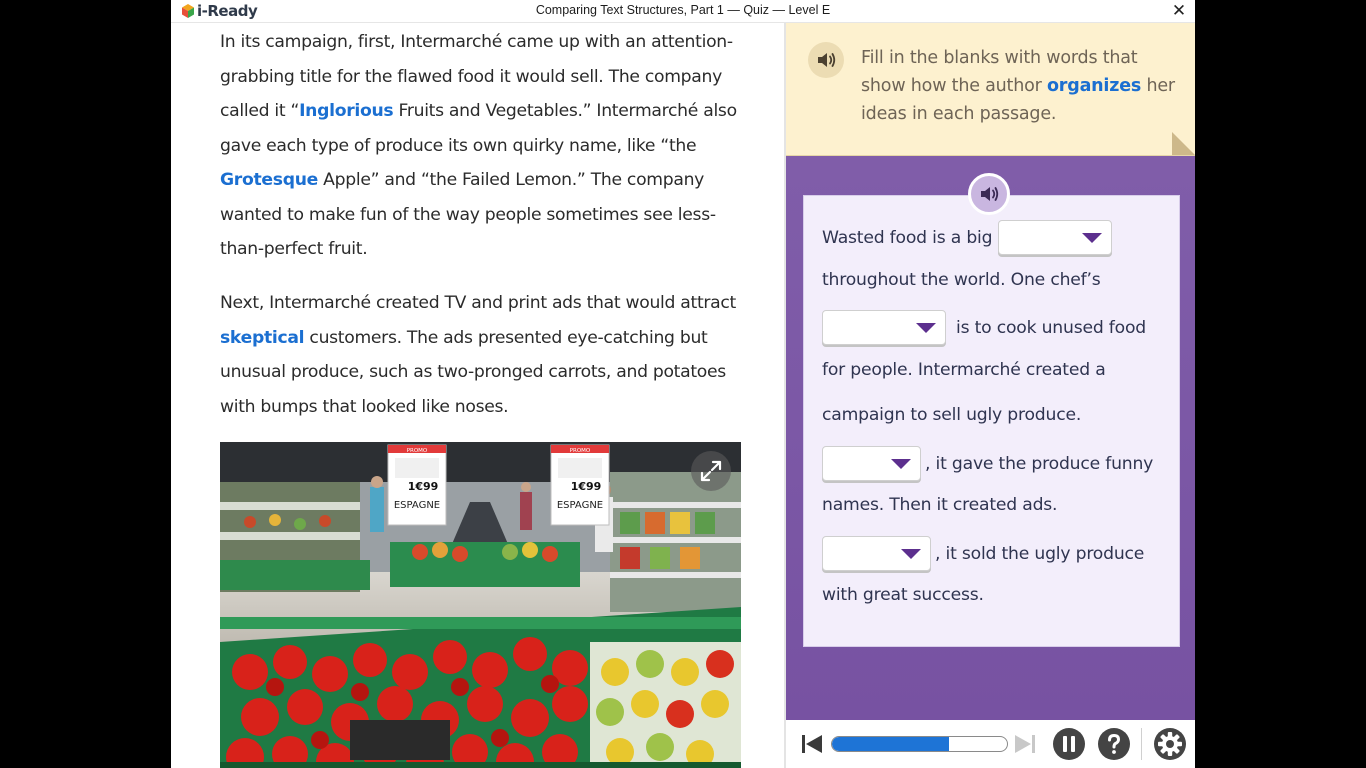 The height and width of the screenshot is (768, 1366). I want to click on glossary-word-organizes: organizes, so click(1094, 86).